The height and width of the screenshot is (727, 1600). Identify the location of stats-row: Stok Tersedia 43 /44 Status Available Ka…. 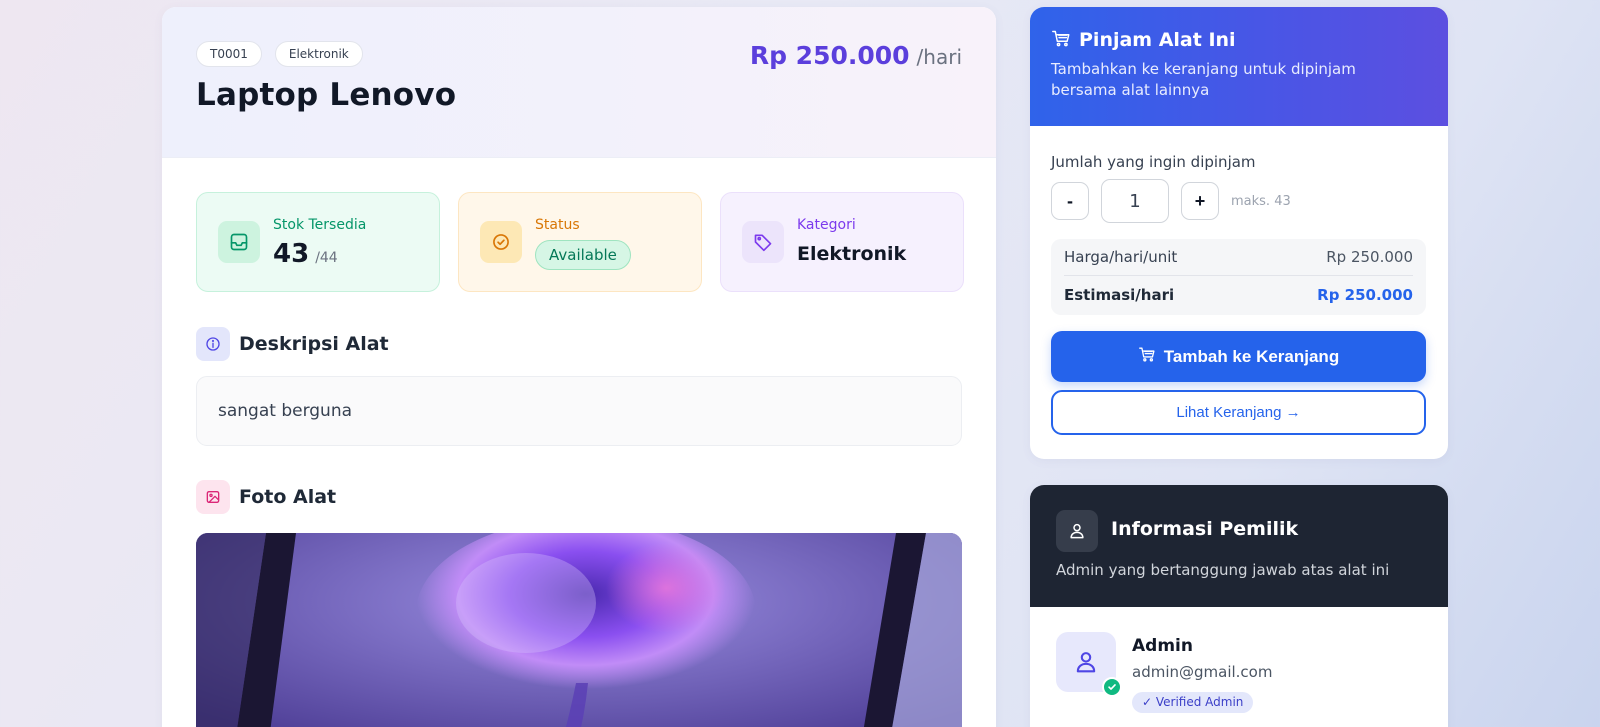
(580, 242).